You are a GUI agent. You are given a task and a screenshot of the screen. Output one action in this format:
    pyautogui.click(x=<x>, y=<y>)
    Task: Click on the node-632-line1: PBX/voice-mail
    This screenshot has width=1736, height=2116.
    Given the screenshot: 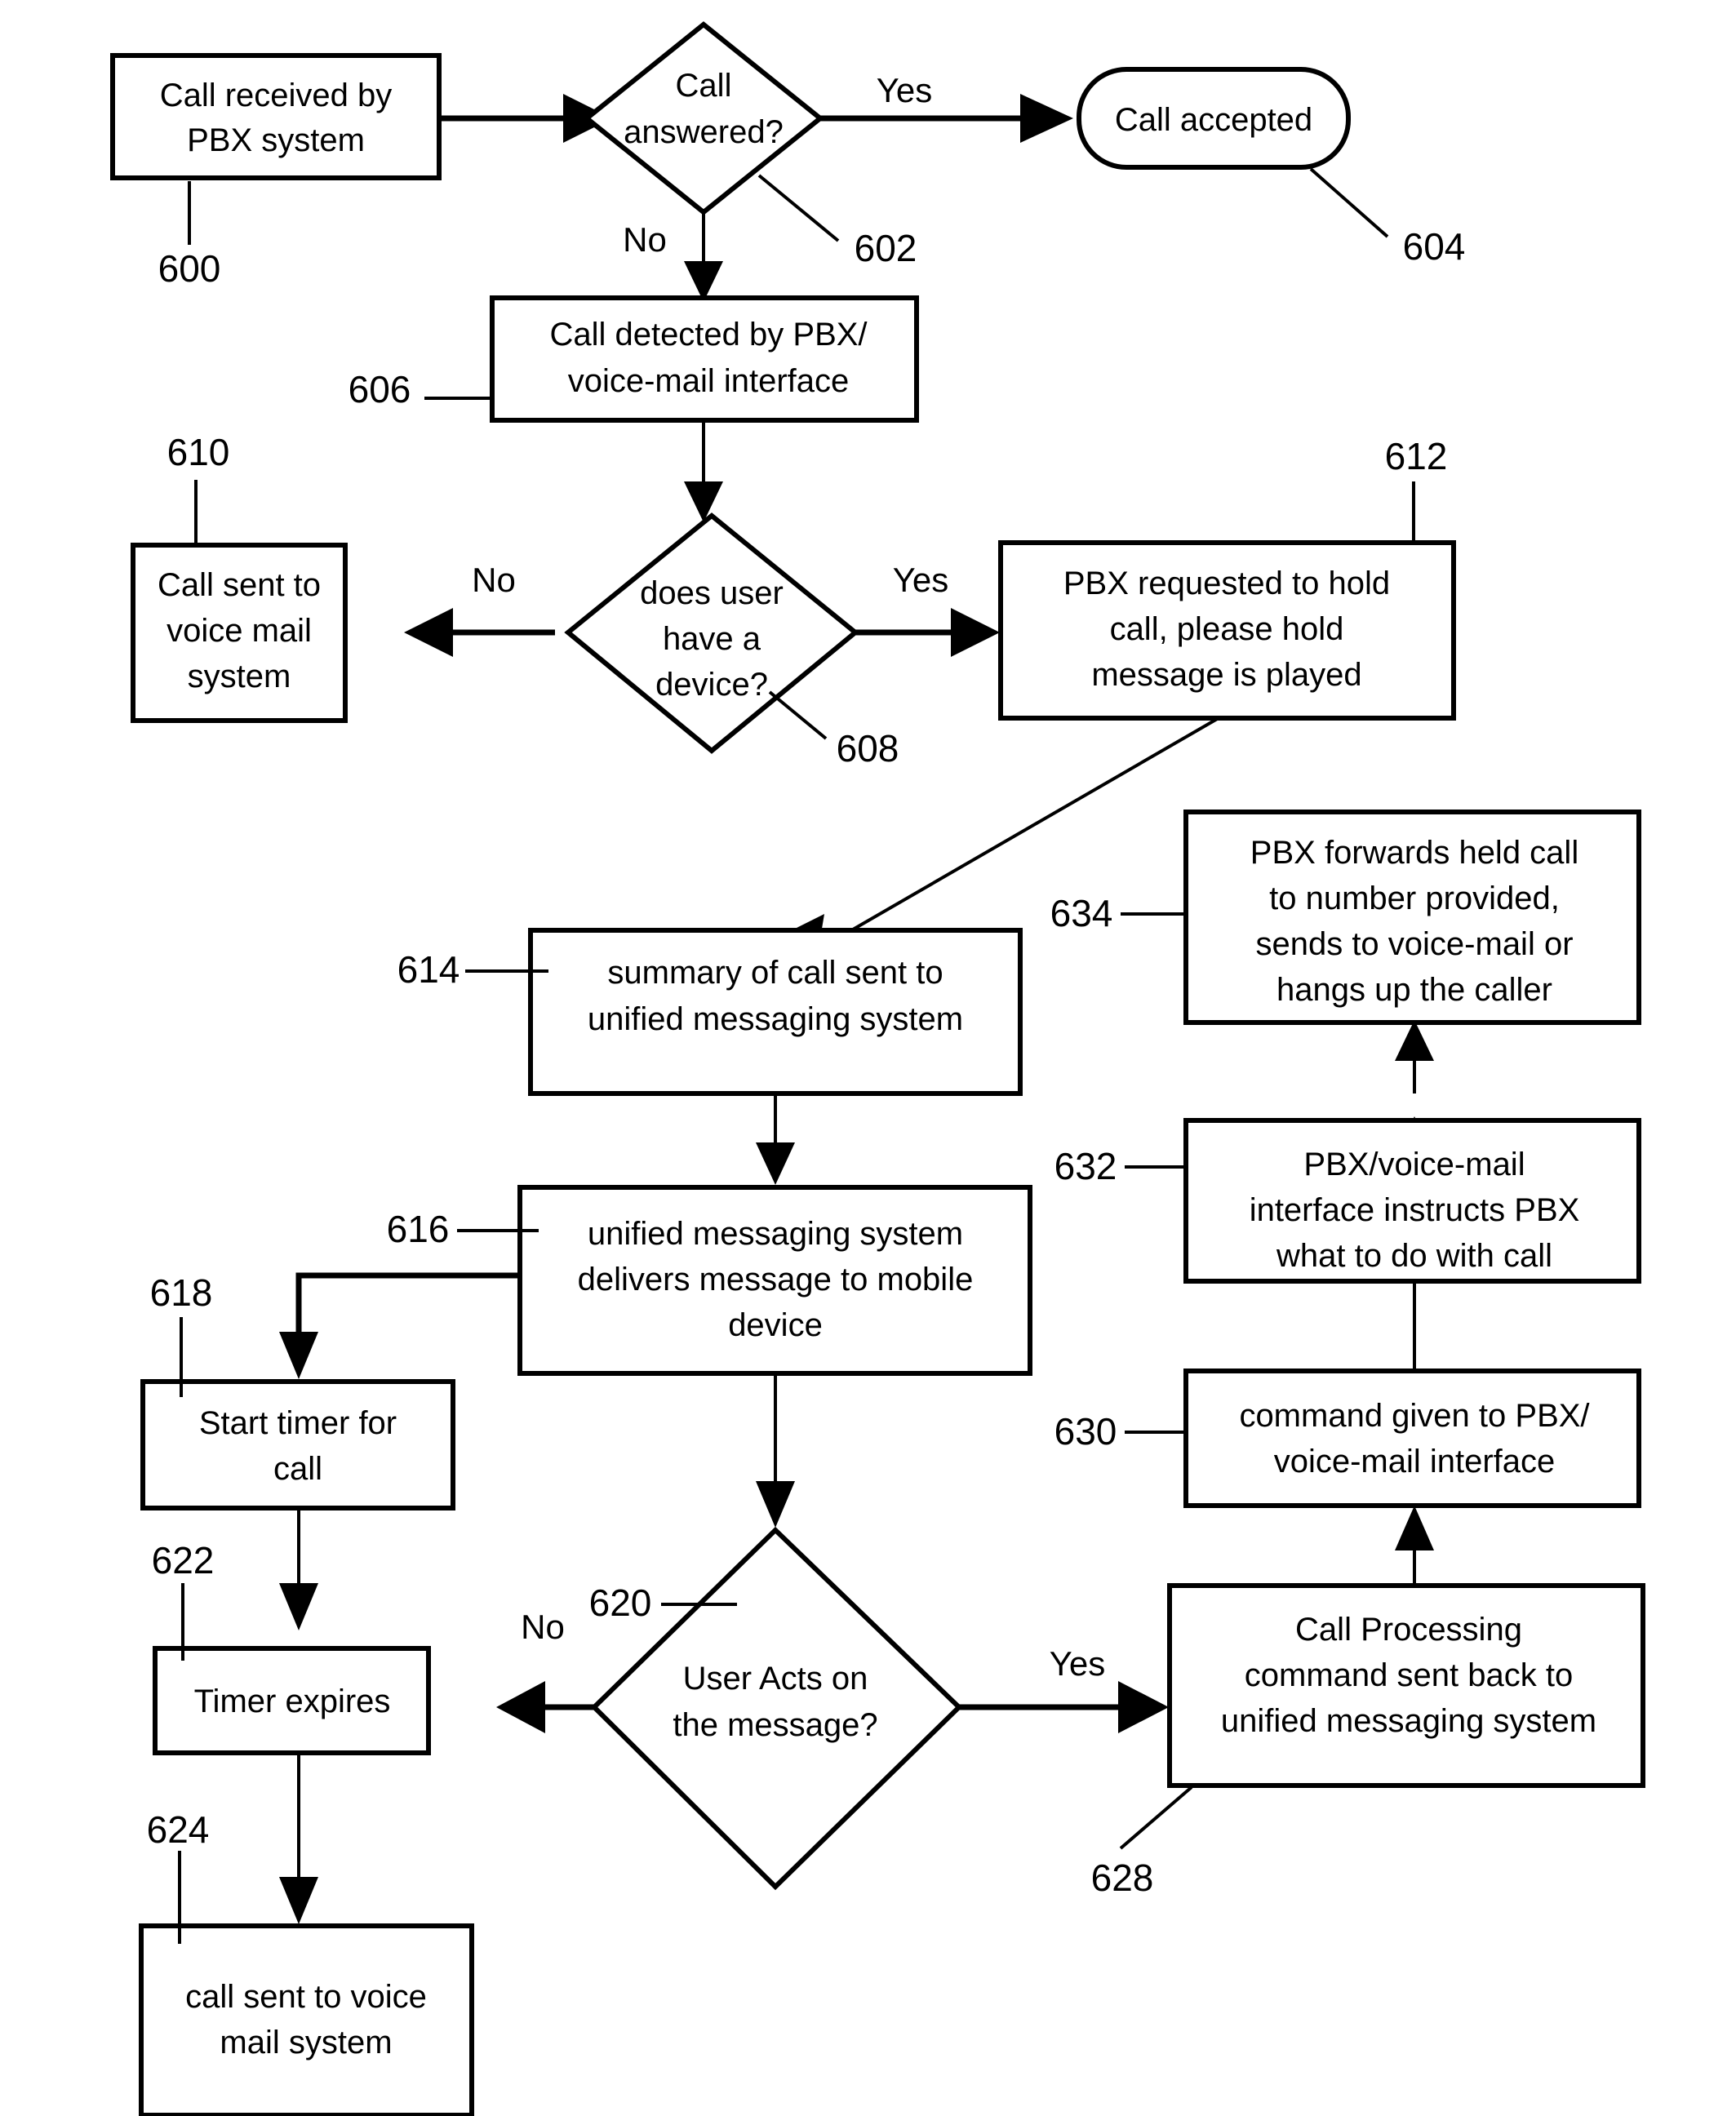 What is the action you would take?
    pyautogui.click(x=1414, y=1164)
    